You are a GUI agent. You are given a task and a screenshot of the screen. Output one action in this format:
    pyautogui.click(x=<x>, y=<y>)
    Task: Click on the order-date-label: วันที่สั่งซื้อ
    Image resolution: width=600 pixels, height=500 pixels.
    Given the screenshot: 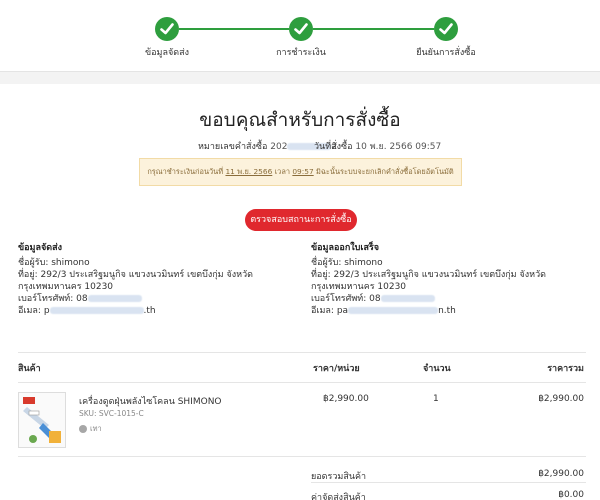 What is the action you would take?
    pyautogui.click(x=333, y=147)
    